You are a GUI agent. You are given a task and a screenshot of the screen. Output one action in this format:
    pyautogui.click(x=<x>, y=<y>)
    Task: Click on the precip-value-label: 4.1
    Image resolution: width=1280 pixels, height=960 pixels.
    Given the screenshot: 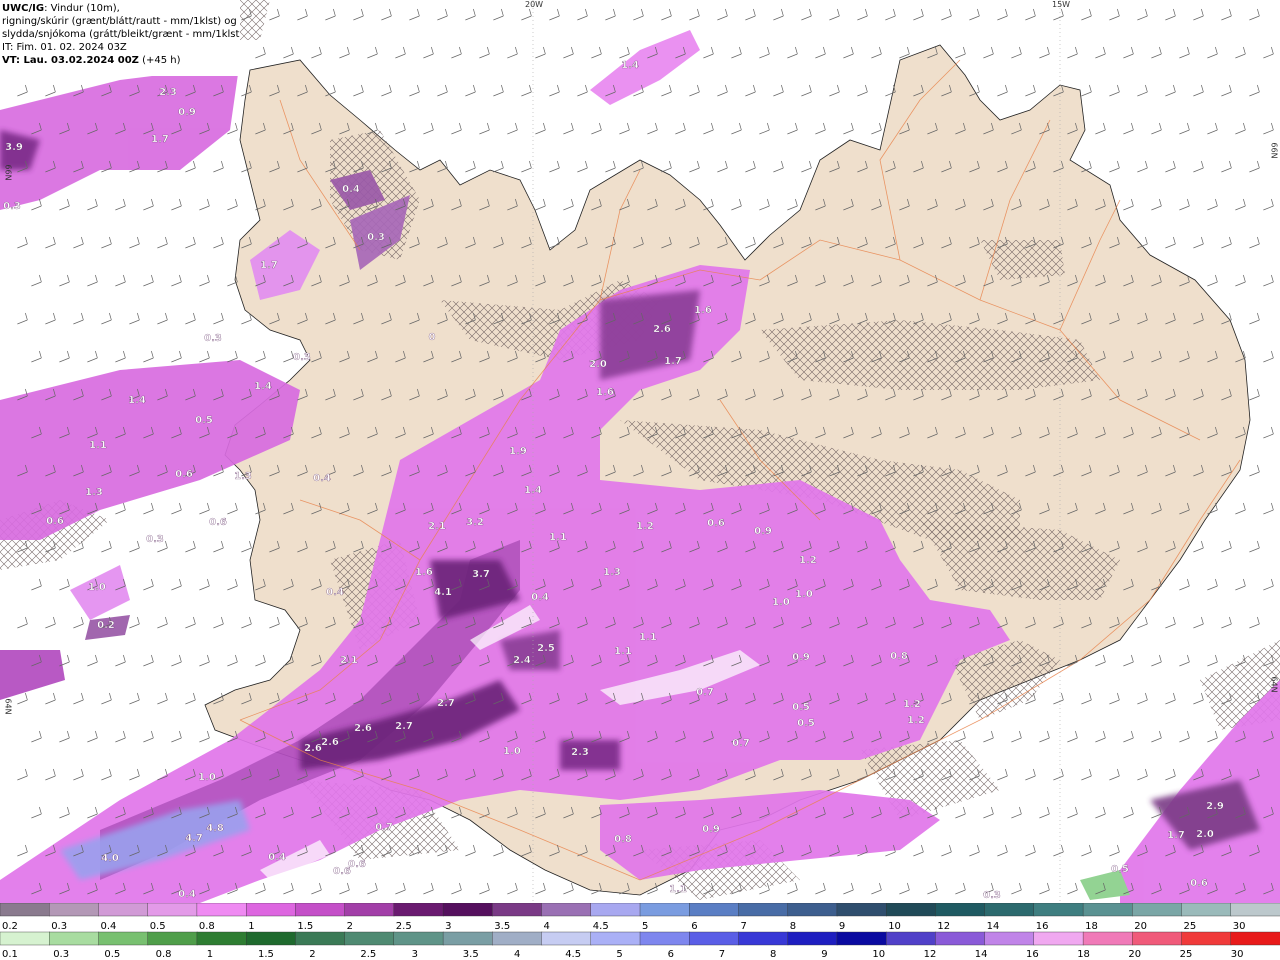 What is the action you would take?
    pyautogui.click(x=443, y=592)
    